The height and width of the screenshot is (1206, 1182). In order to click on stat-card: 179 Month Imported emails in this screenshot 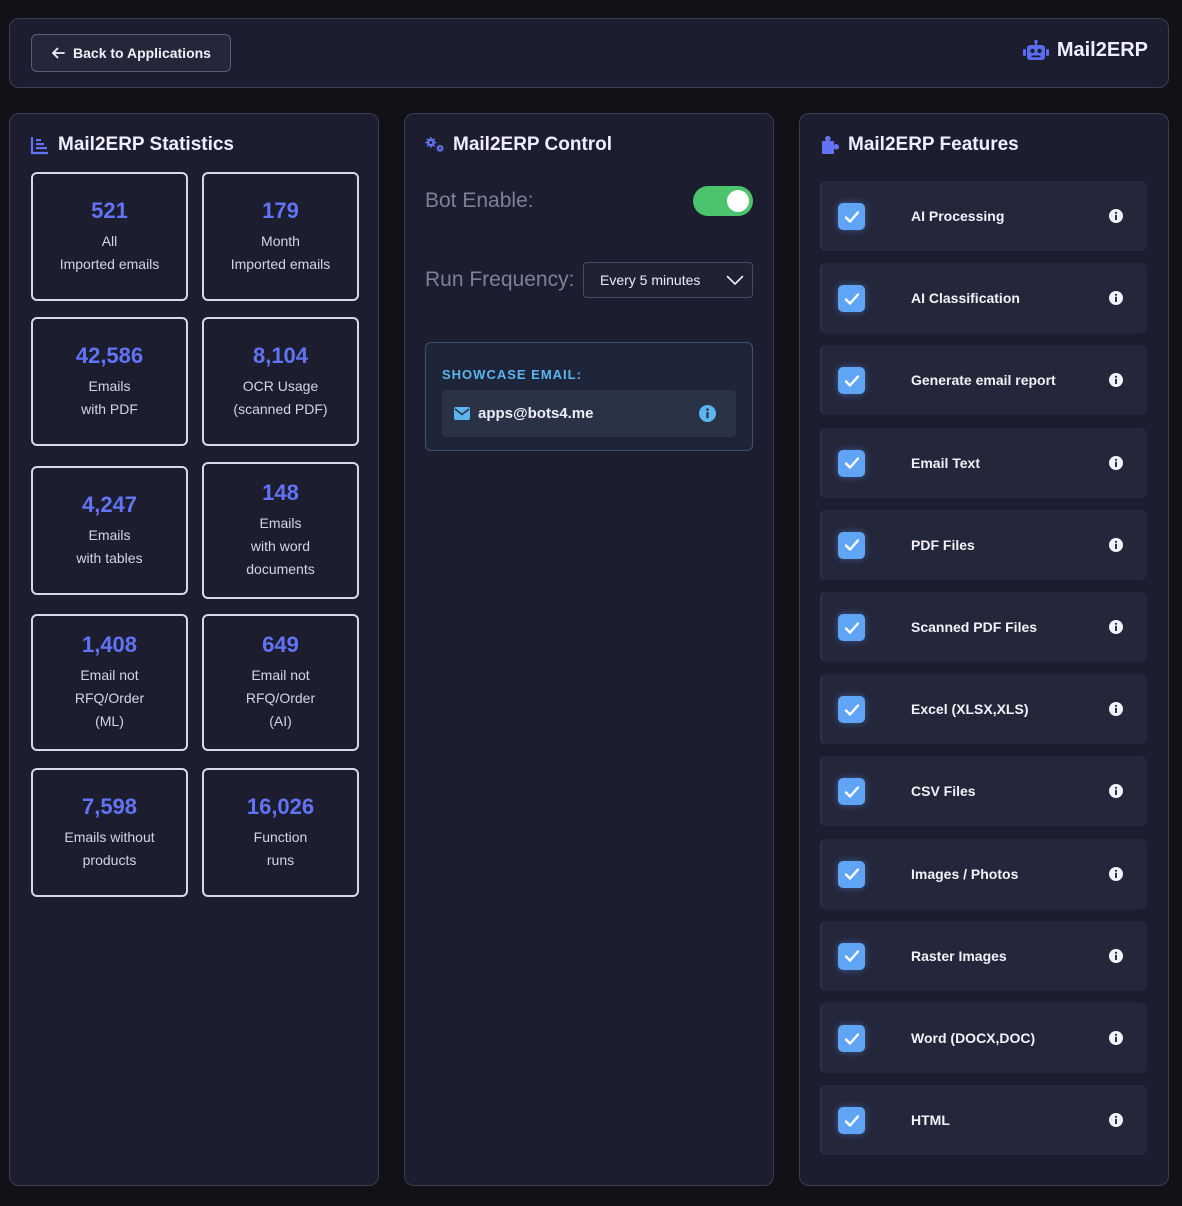, I will do `click(280, 236)`.